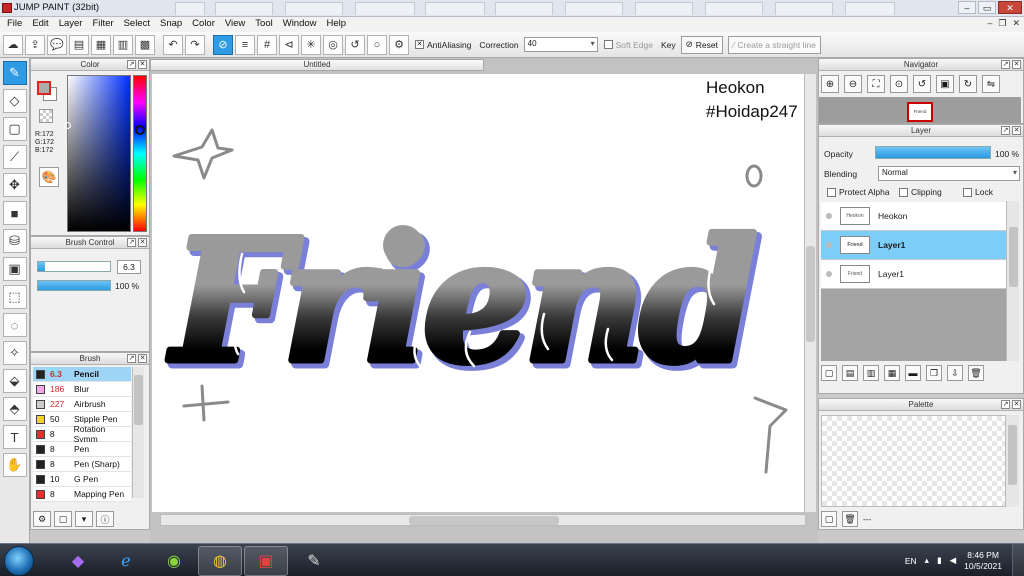 Image resolution: width=1024 pixels, height=576 pixels. What do you see at coordinates (171, 24) in the screenshot?
I see `menu-snap: Snap` at bounding box center [171, 24].